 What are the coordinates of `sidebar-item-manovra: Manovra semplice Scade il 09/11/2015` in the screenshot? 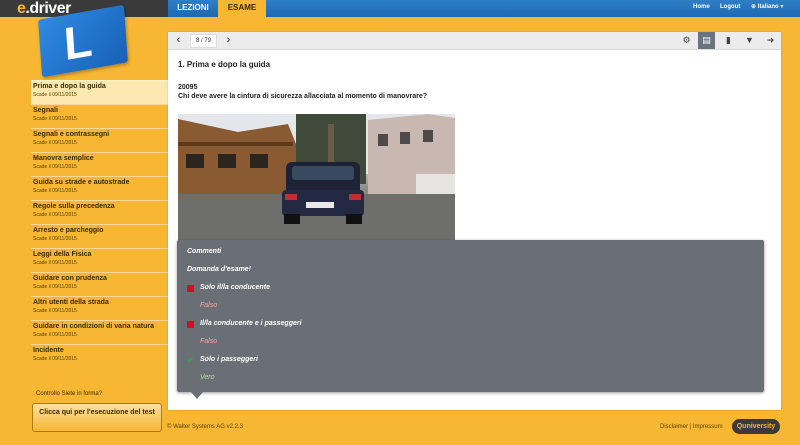 It's located at (99, 164).